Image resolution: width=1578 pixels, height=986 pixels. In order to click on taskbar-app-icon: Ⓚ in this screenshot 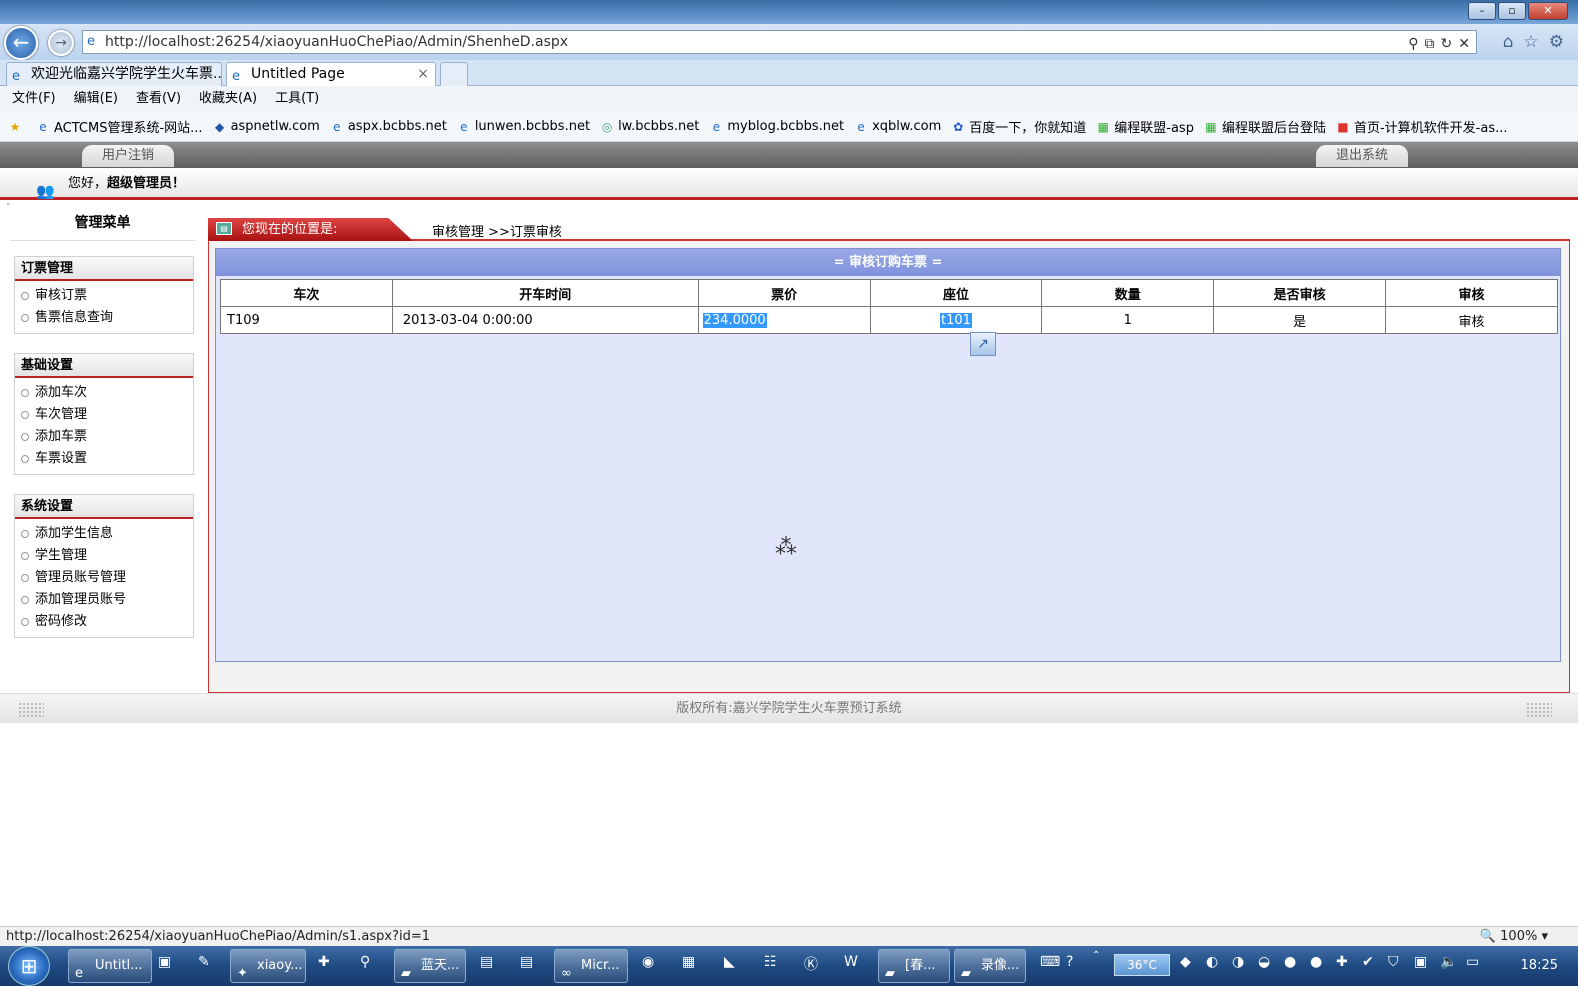, I will do `click(811, 964)`.